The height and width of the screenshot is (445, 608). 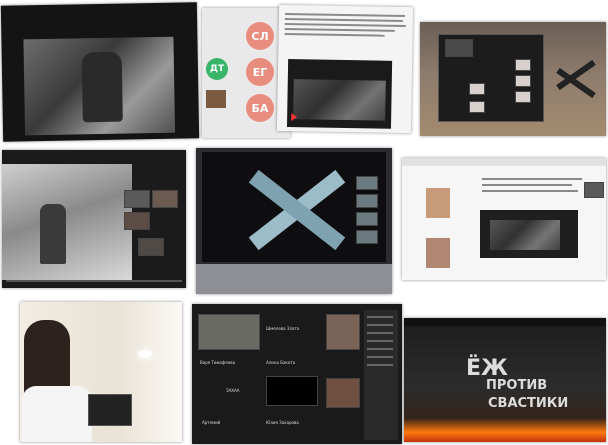 What do you see at coordinates (381, 375) in the screenshot?
I see `participant-list` at bounding box center [381, 375].